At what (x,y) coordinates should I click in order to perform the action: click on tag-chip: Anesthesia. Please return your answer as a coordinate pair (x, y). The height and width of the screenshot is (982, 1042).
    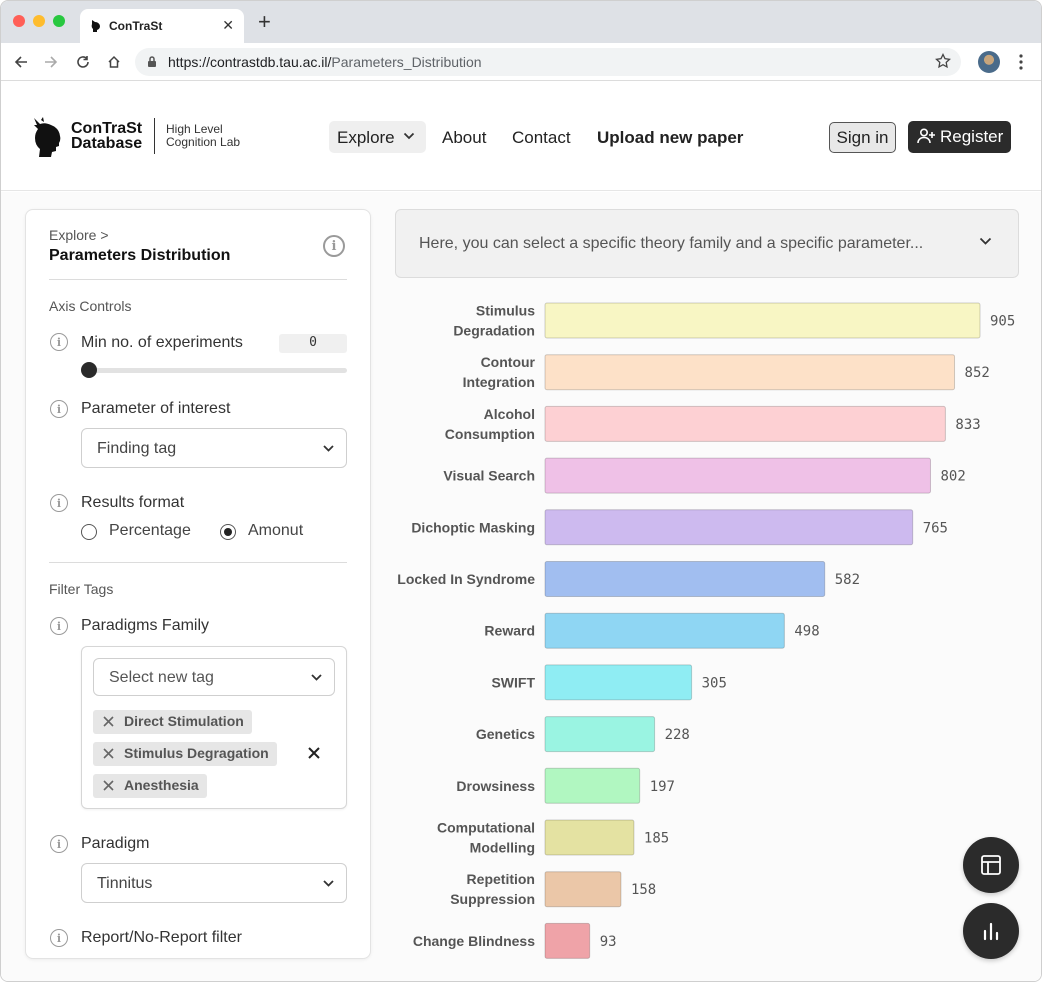
    Looking at the image, I should click on (150, 786).